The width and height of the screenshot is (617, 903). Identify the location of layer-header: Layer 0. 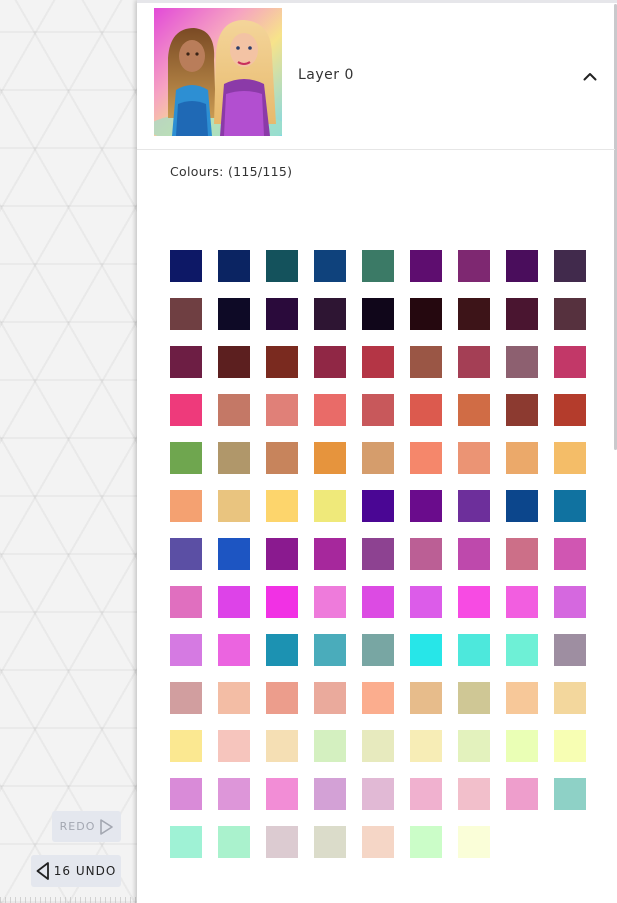
(376, 76).